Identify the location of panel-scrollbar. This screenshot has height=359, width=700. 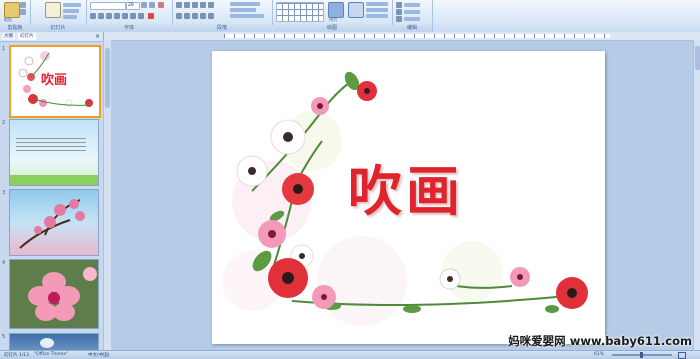
(107, 195).